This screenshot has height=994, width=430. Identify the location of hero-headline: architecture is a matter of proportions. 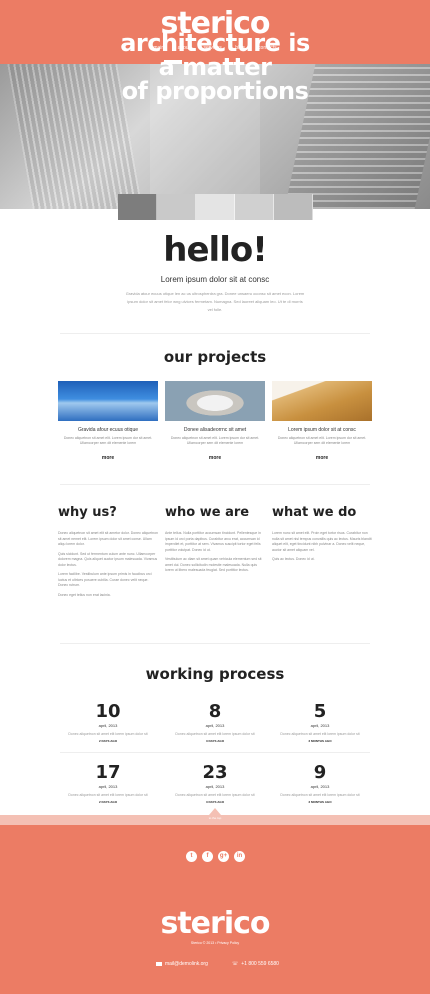
(215, 67).